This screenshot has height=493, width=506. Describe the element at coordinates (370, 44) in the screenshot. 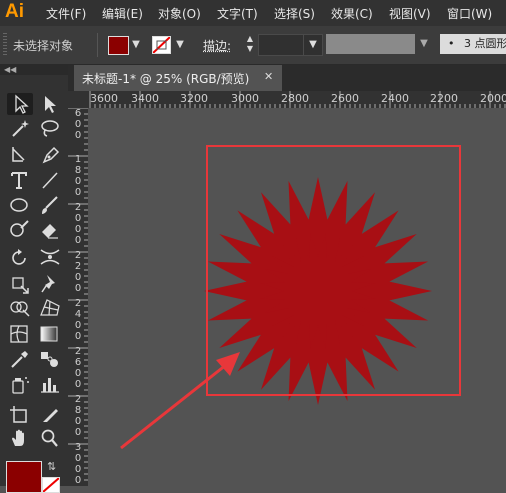

I see `variable-width-profile` at that location.